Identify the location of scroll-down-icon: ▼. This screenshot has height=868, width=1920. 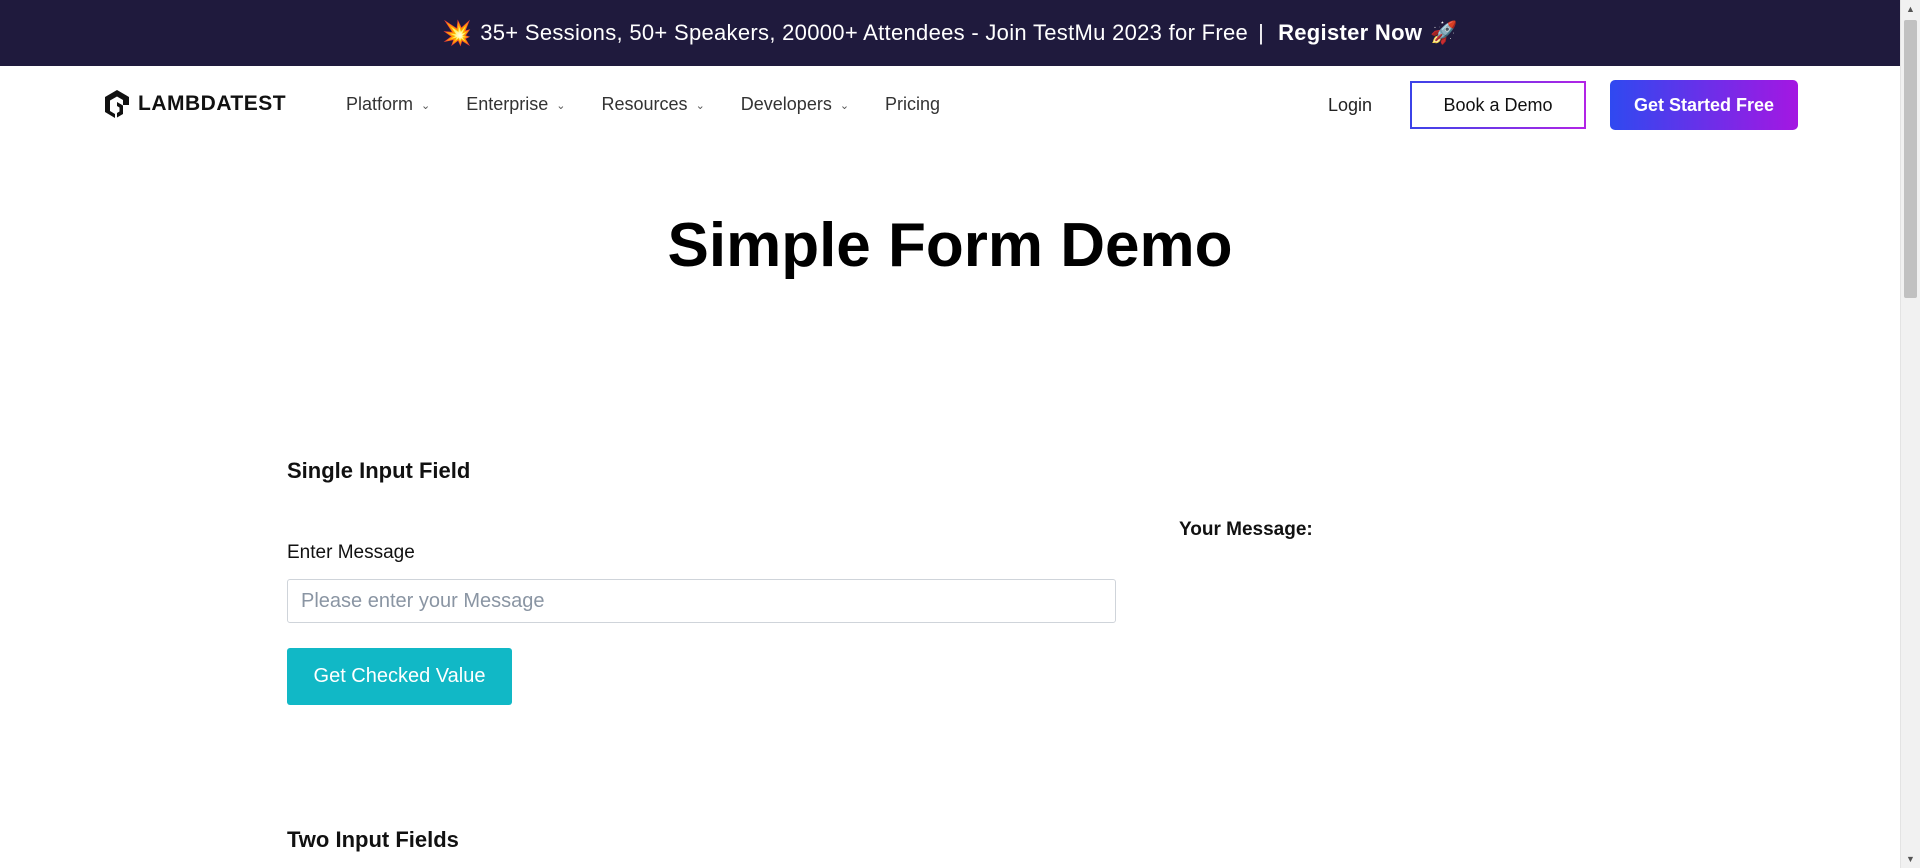
(1910, 859).